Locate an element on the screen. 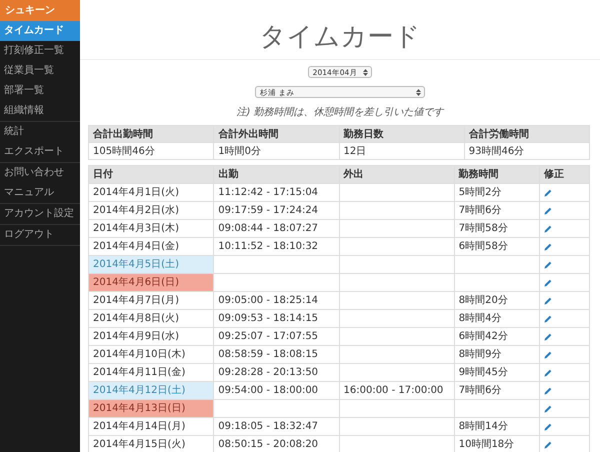 Image resolution: width=600 pixels, height=452 pixels. table-cell: 08:58:59 - 18:08:15 is located at coordinates (268, 354).